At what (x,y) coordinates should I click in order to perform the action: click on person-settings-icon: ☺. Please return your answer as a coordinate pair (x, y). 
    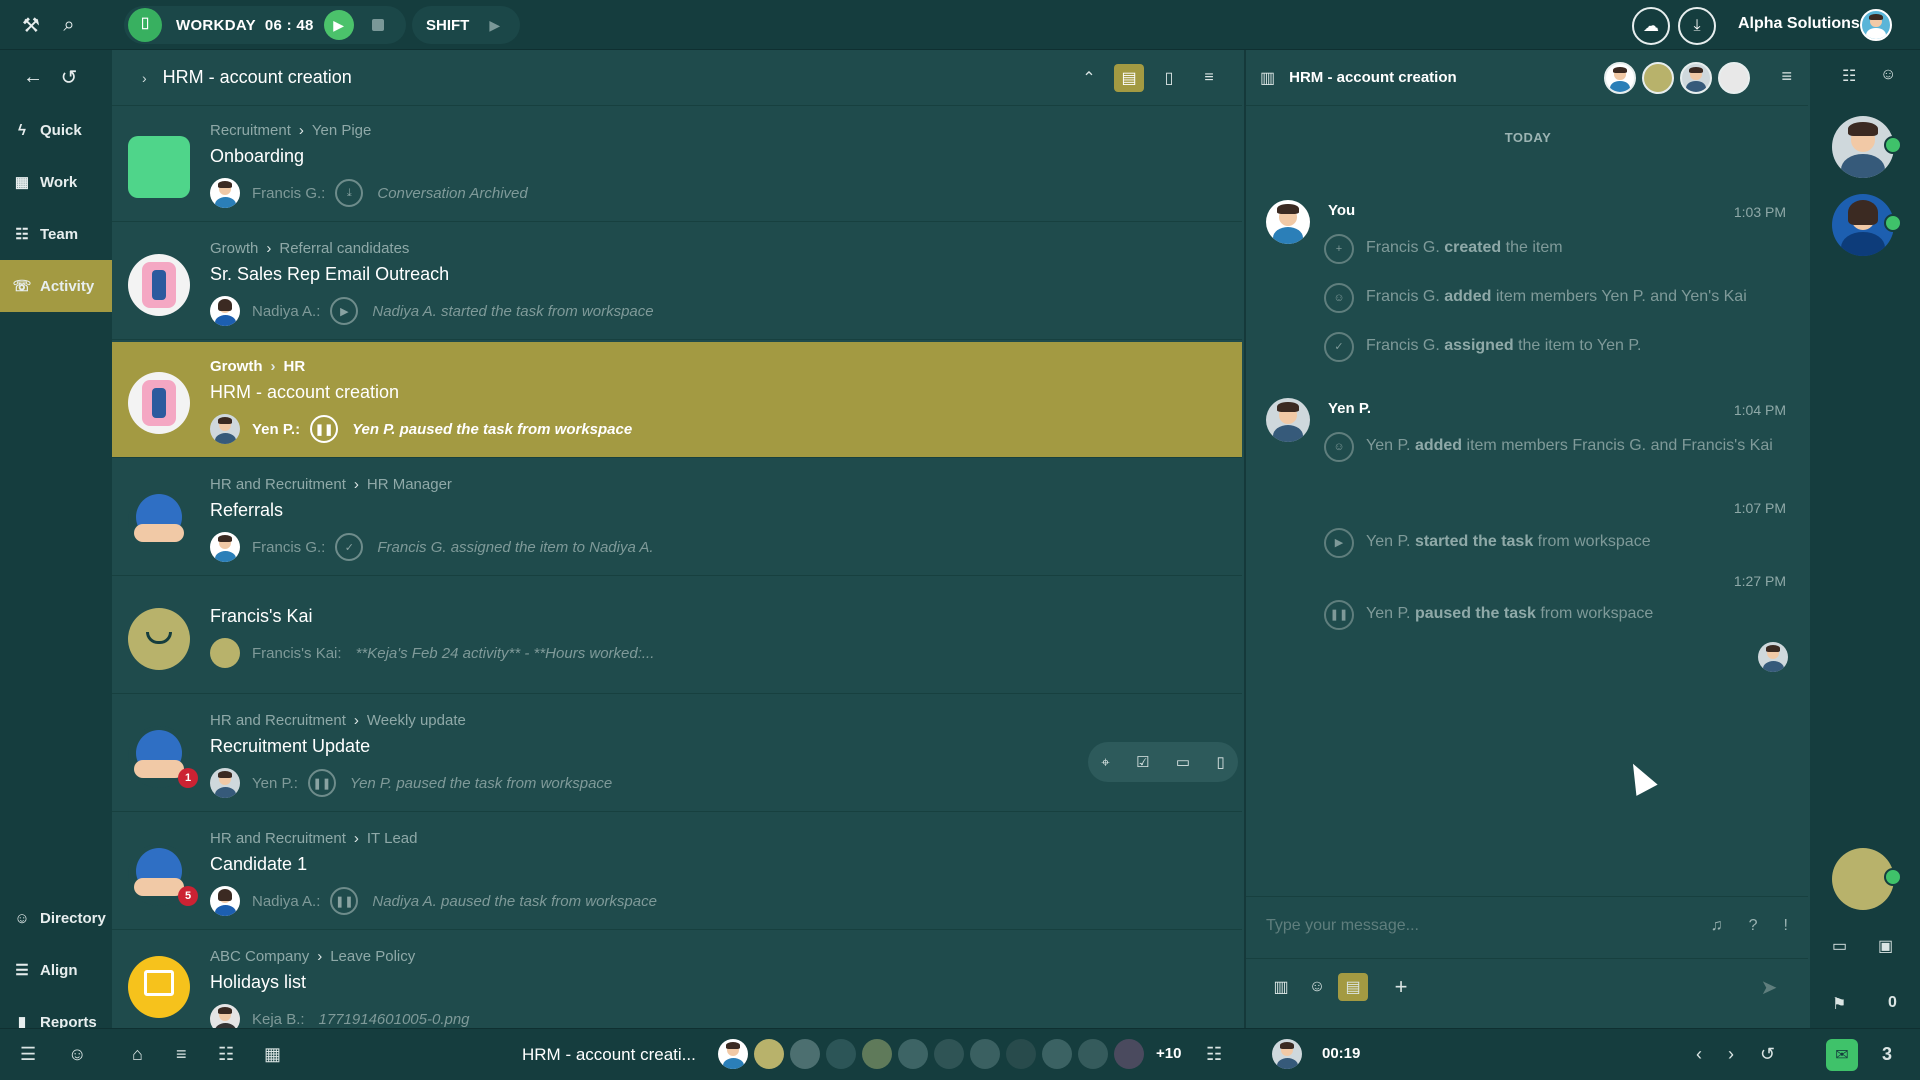
    Looking at the image, I should click on (77, 1054).